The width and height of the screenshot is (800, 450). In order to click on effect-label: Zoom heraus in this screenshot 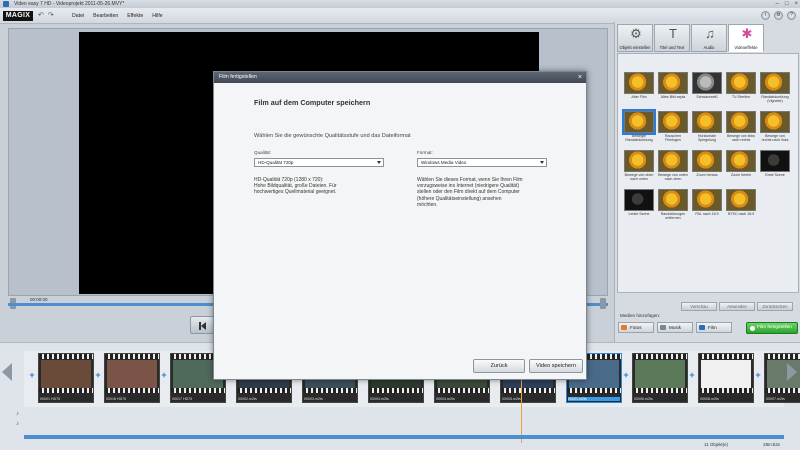, I will do `click(707, 175)`.